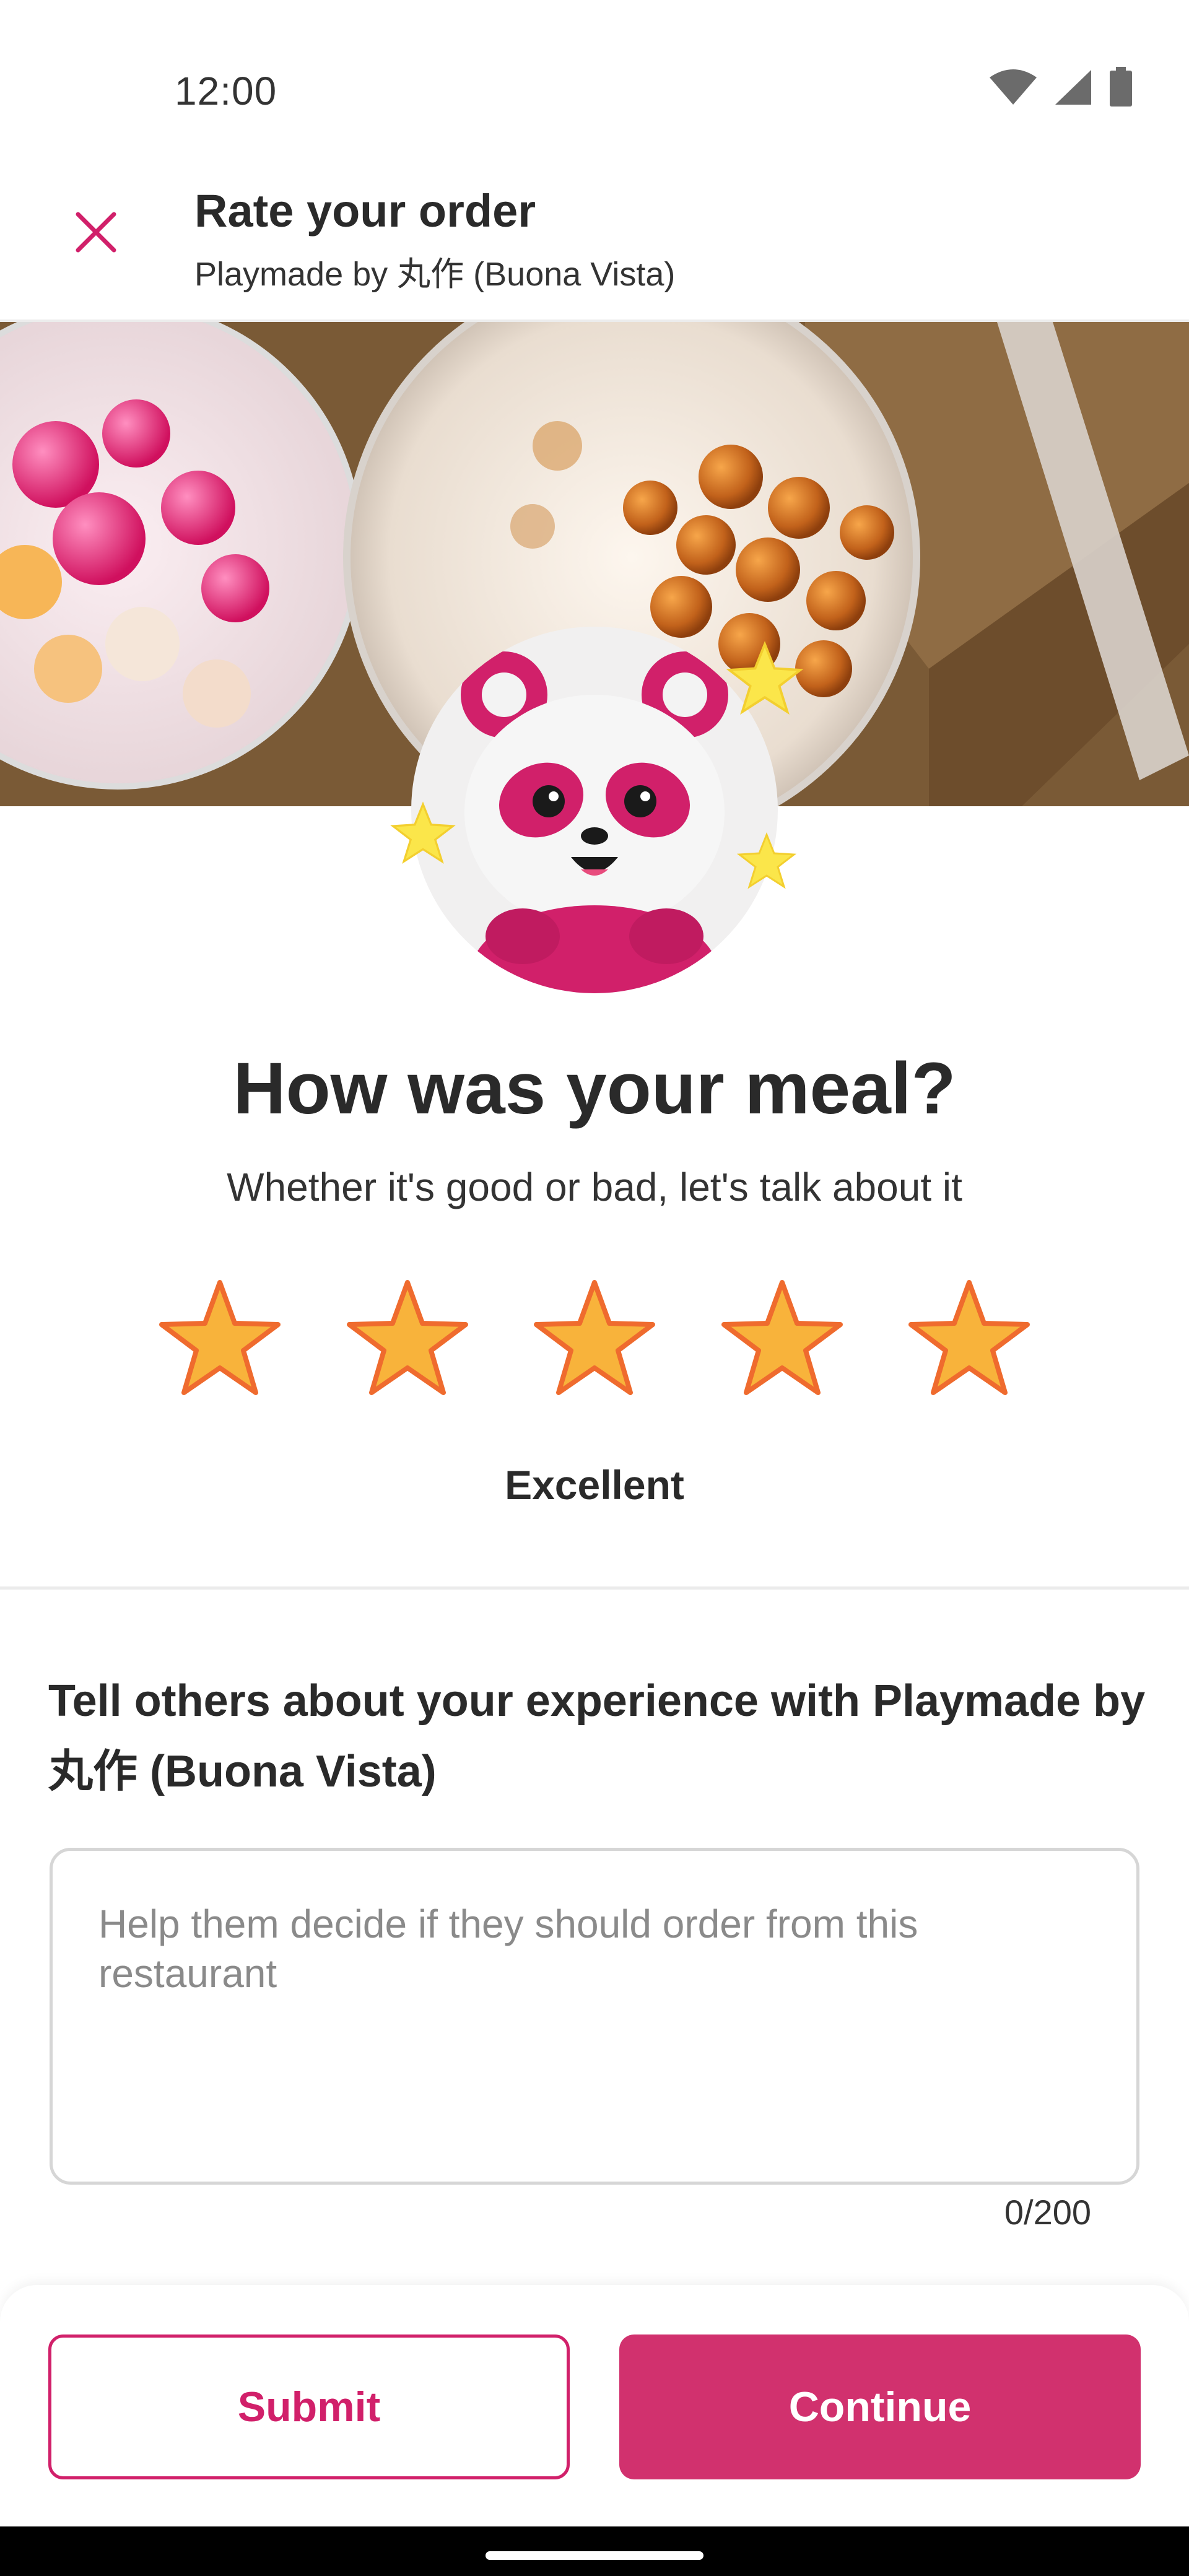 The image size is (1189, 2576). I want to click on page-title: Rate your order, so click(365, 211).